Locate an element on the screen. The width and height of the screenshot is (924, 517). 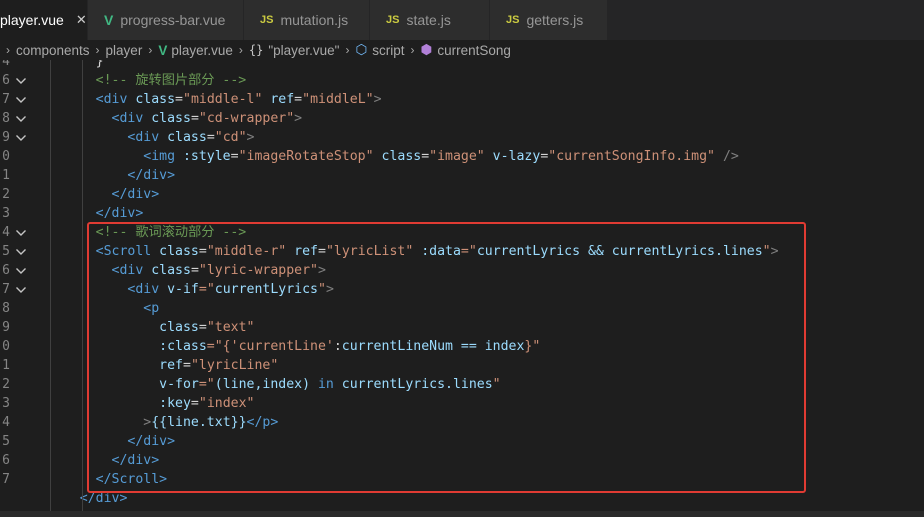
code-token: "middle-l" is located at coordinates (223, 99).